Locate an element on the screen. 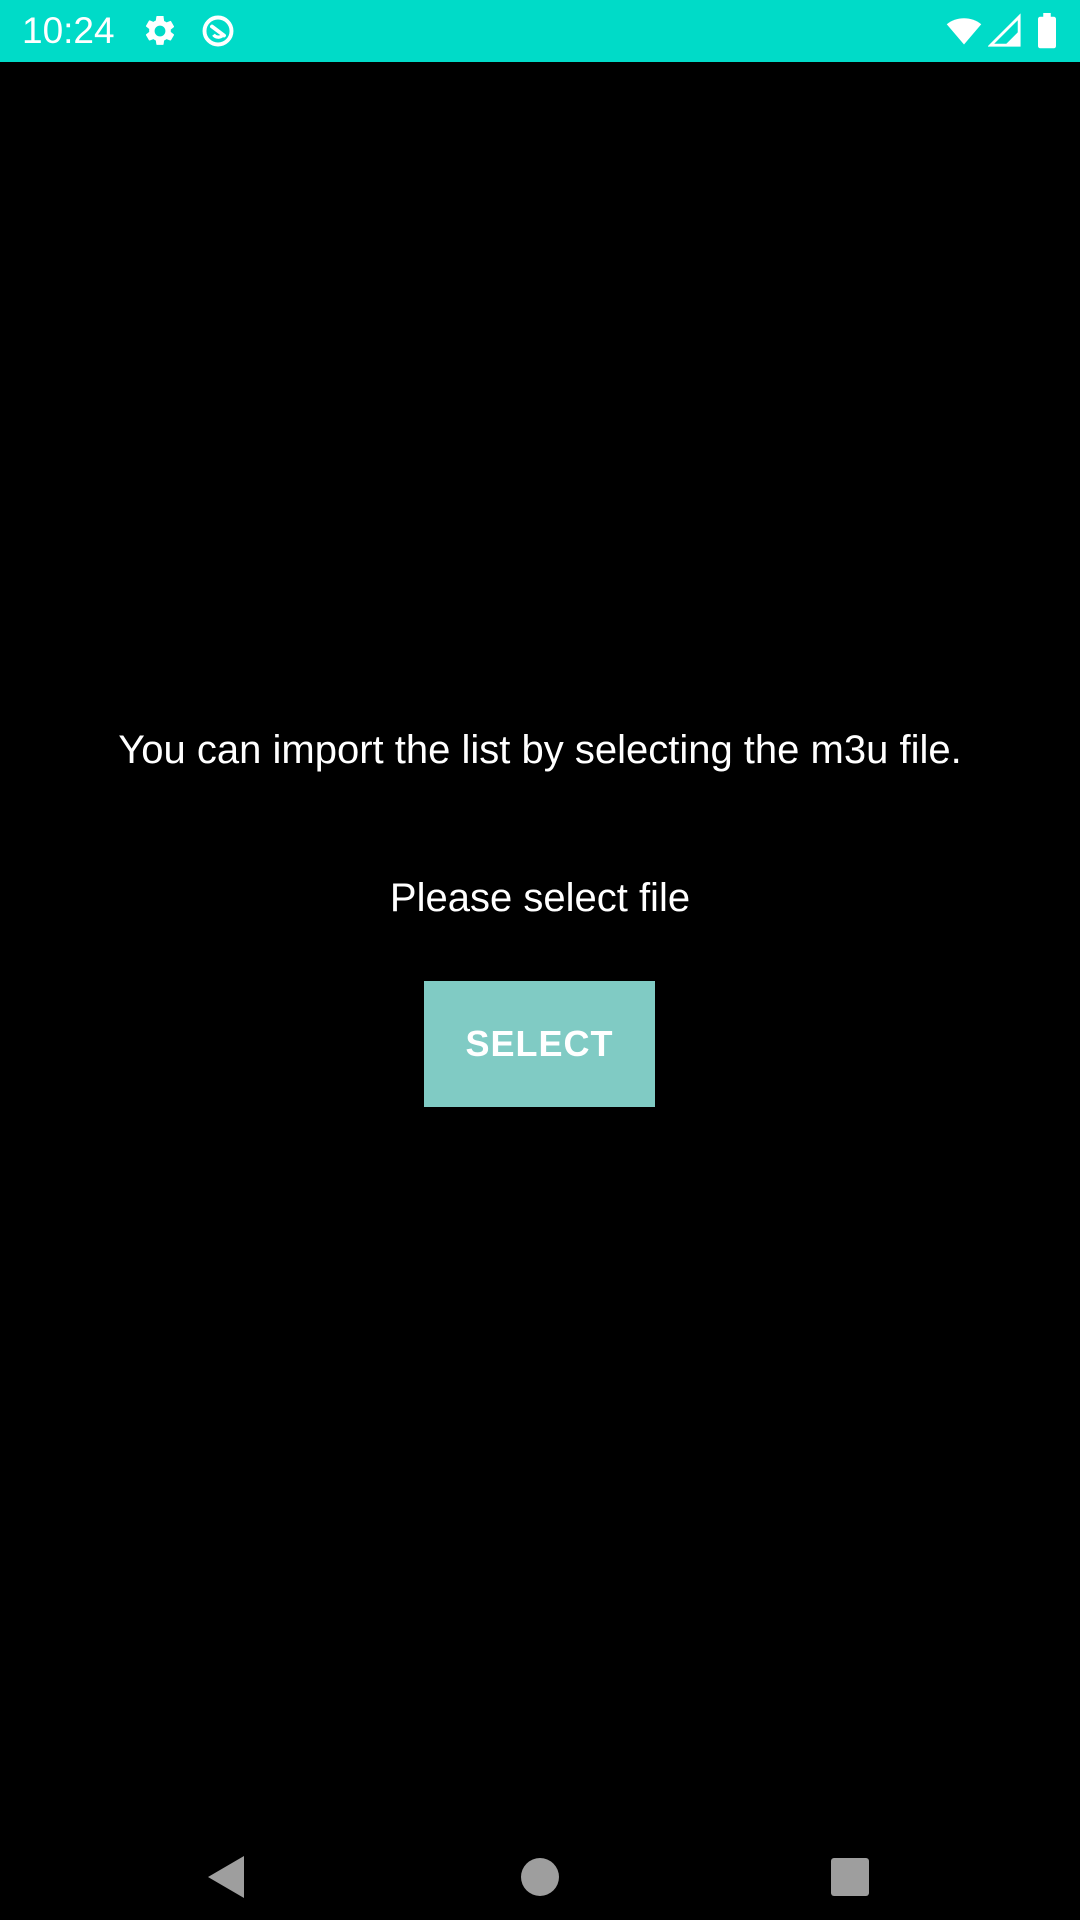 This screenshot has width=1080, height=1920. recents-icon is located at coordinates (850, 1874).